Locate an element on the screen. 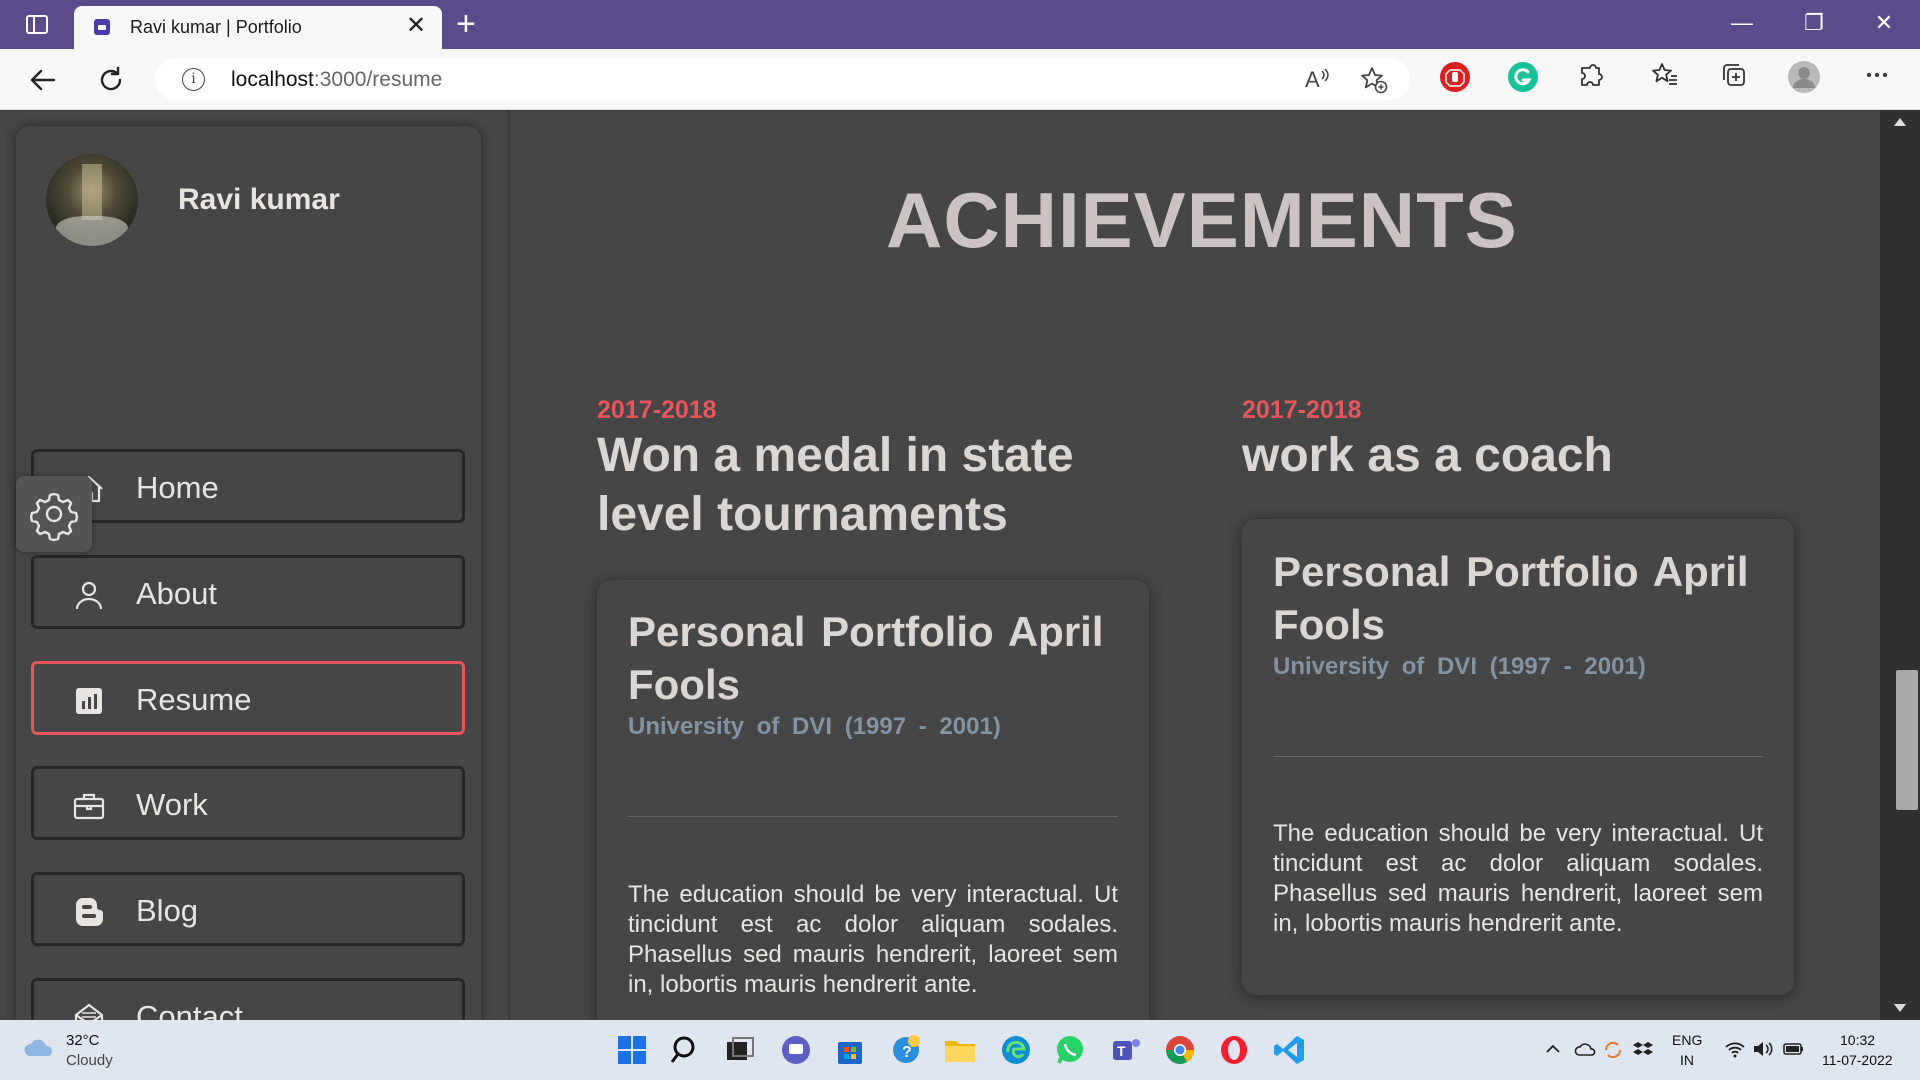 The height and width of the screenshot is (1080, 1920). achievement-title: Won a medal in state level tournaments is located at coordinates (835, 485).